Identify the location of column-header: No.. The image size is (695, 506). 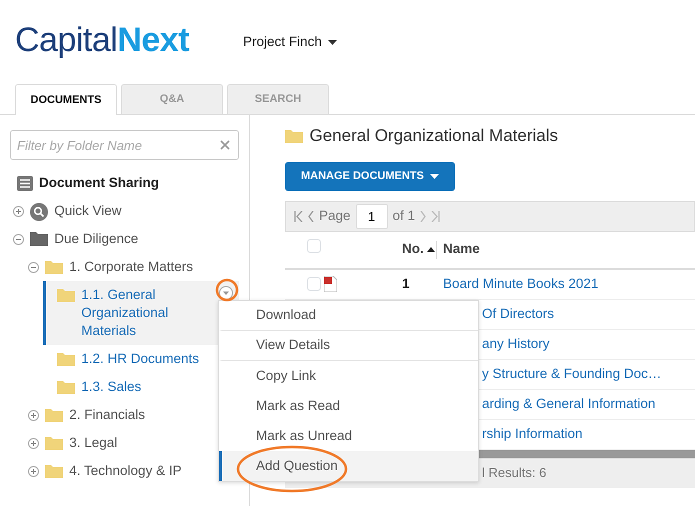
(413, 249).